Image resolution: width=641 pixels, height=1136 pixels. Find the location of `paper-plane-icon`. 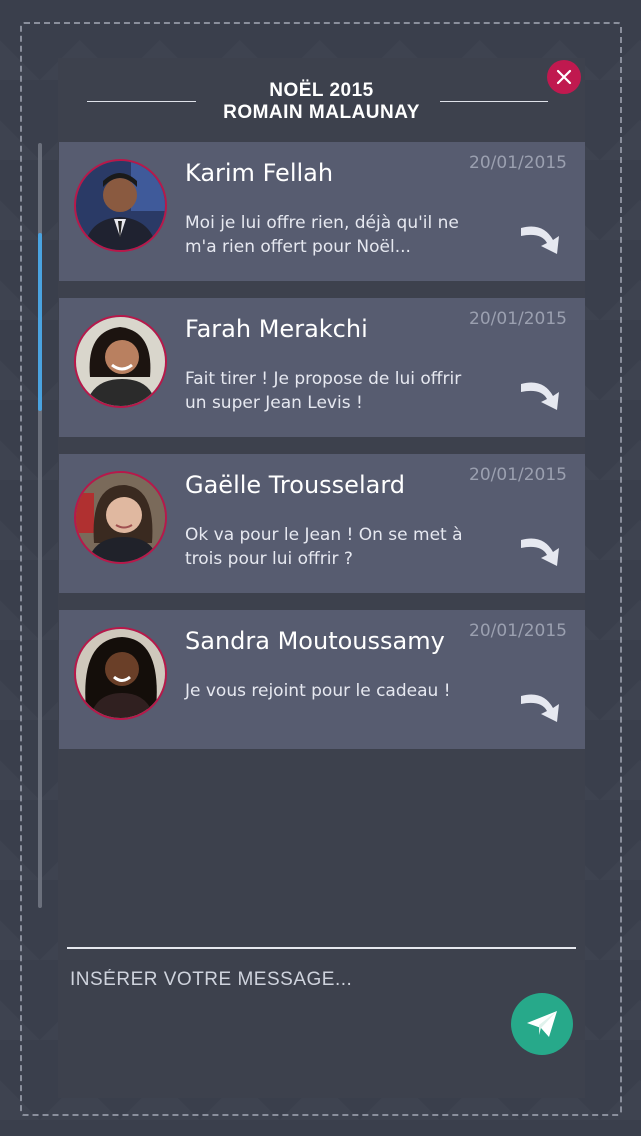

paper-plane-icon is located at coordinates (542, 1024).